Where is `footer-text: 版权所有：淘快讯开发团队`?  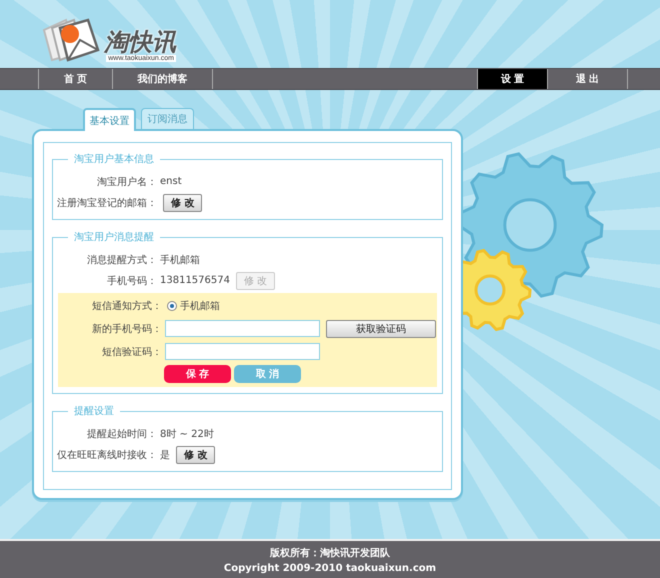
footer-text: 版权所有：淘快讯开发团队 is located at coordinates (330, 553).